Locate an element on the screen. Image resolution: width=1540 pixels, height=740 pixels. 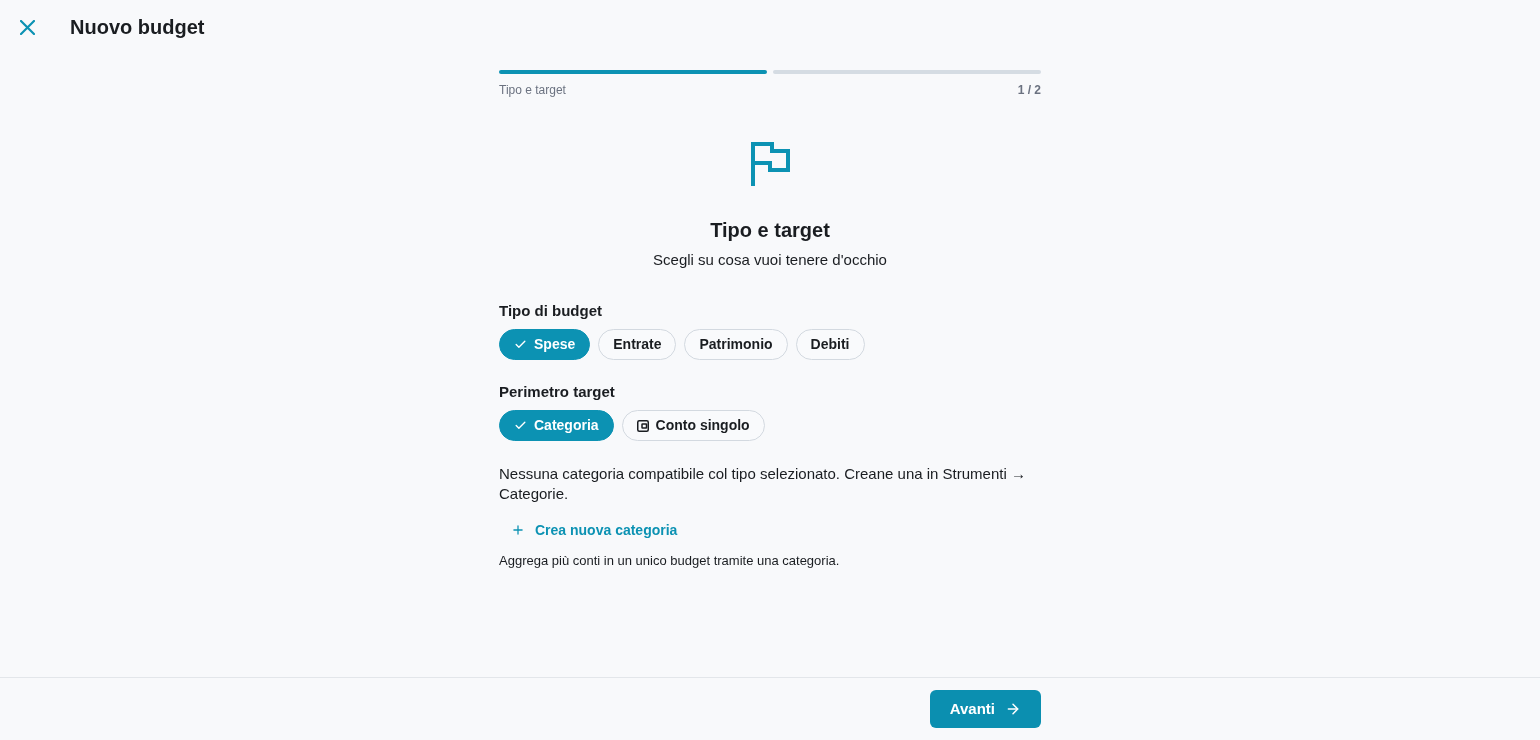
notice-text: Nessuna categoria compatibile col tipo selezionato. Creane una in Strumenti → Categorie. is located at coordinates (763, 484).